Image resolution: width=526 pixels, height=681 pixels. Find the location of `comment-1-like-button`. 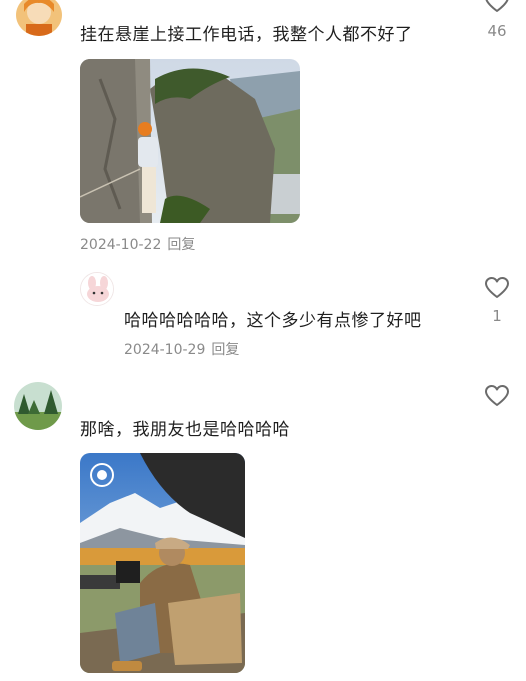

comment-1-like-button is located at coordinates (497, 6).